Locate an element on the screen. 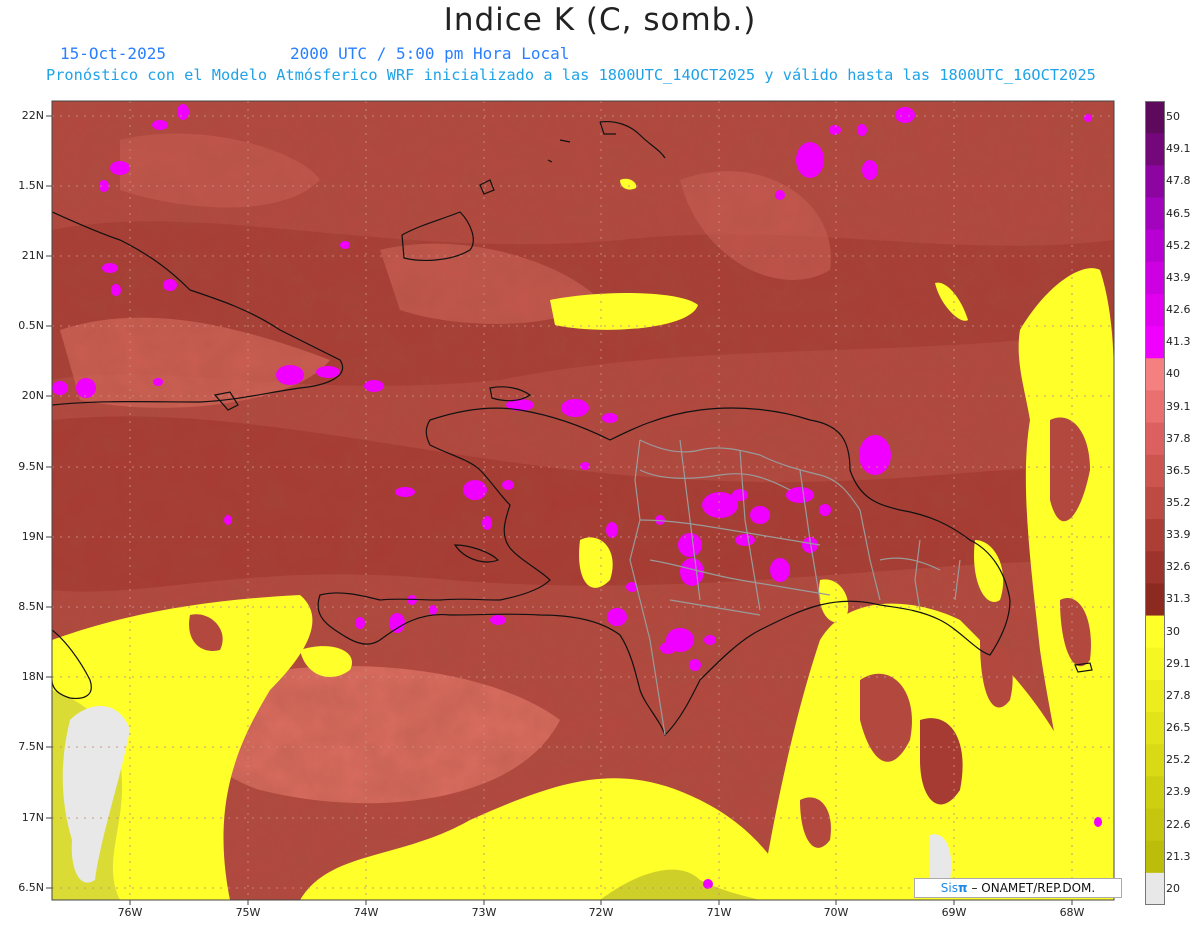 Image resolution: width=1200 pixels, height=927 pixels. lon-label: 73W is located at coordinates (484, 912).